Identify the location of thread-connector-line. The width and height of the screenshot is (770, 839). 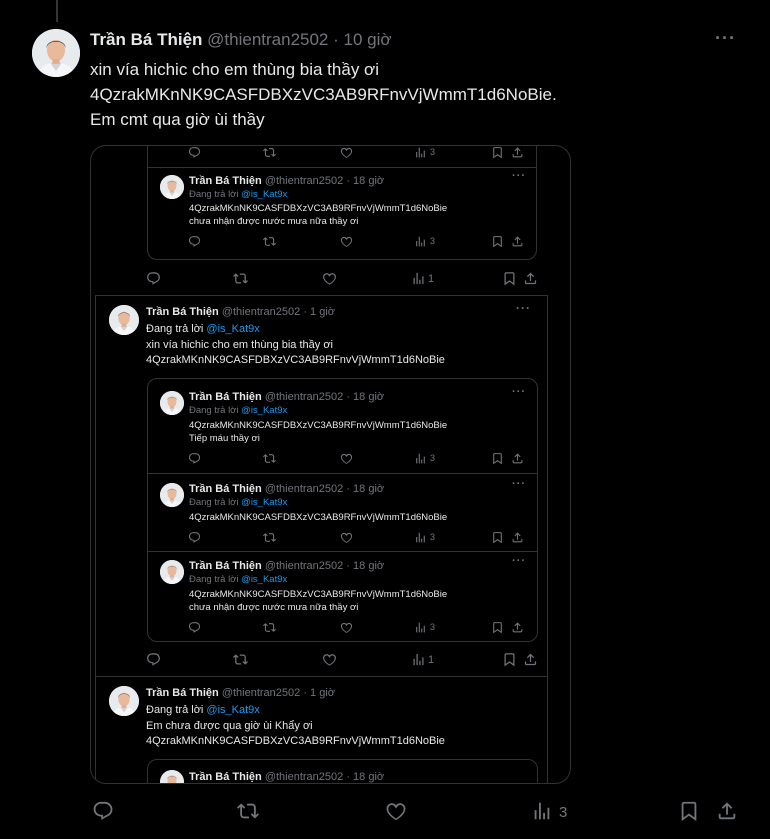
(57, 11).